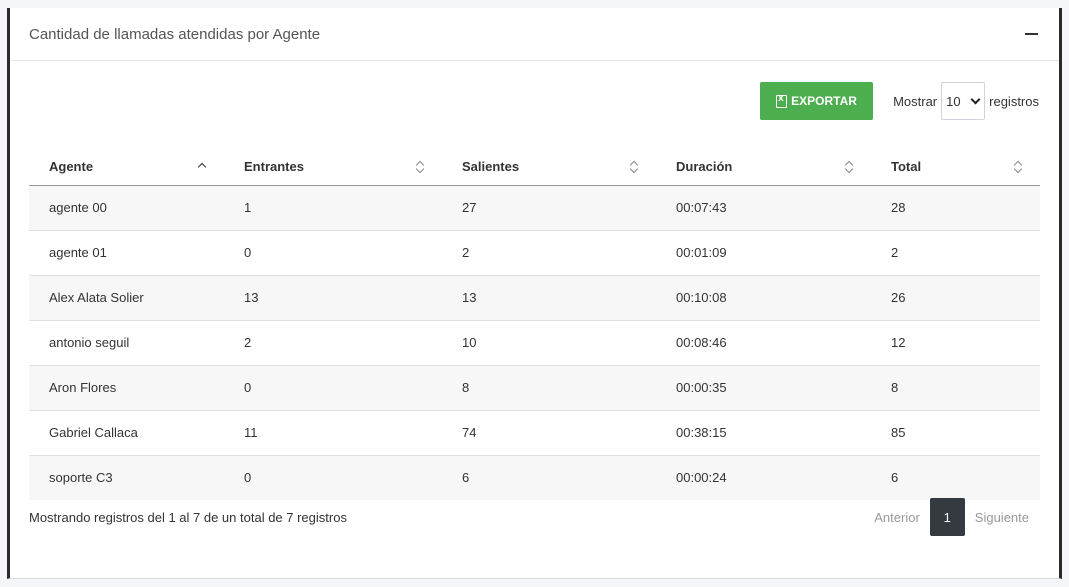  What do you see at coordinates (126, 167) in the screenshot?
I see `column-header-agente: Agente` at bounding box center [126, 167].